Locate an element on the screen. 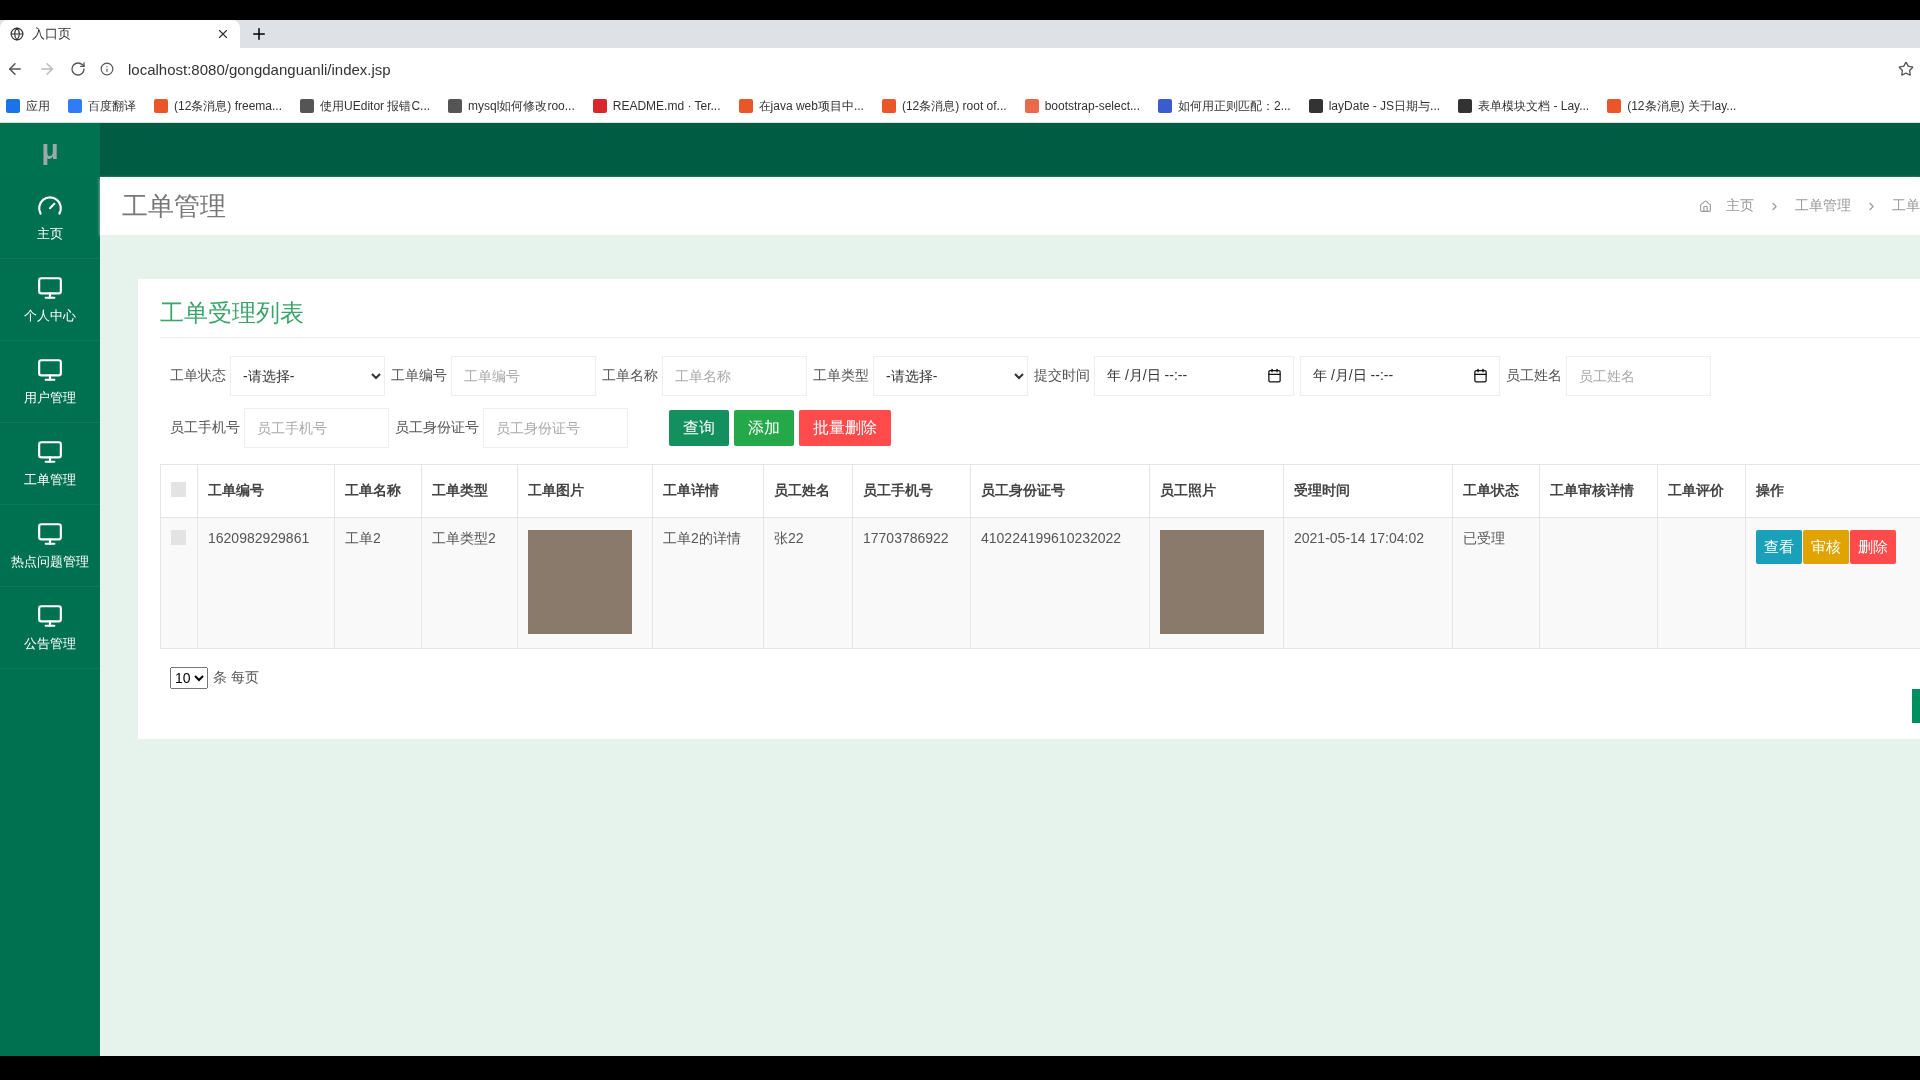 The height and width of the screenshot is (1080, 1920). column-header: 员工照片 is located at coordinates (1216, 491).